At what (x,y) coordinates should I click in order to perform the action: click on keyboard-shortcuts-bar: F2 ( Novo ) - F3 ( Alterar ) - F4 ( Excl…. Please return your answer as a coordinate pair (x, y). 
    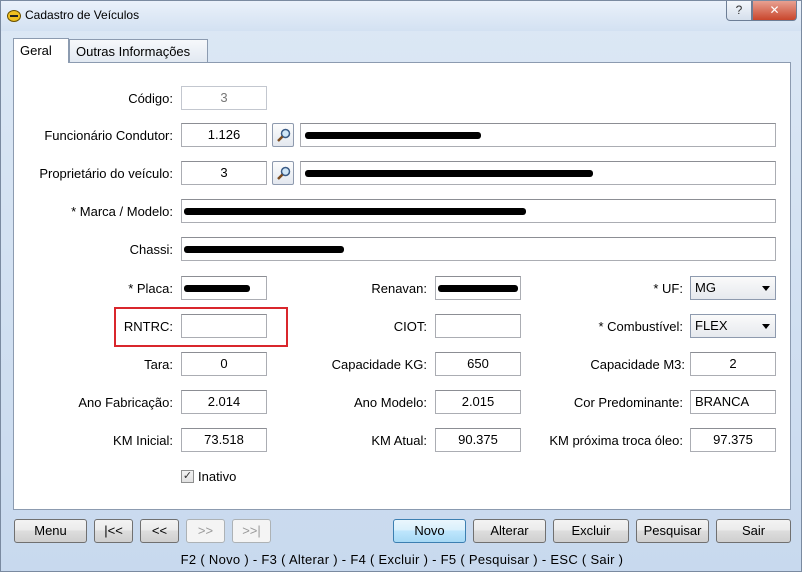
    Looking at the image, I should click on (402, 559).